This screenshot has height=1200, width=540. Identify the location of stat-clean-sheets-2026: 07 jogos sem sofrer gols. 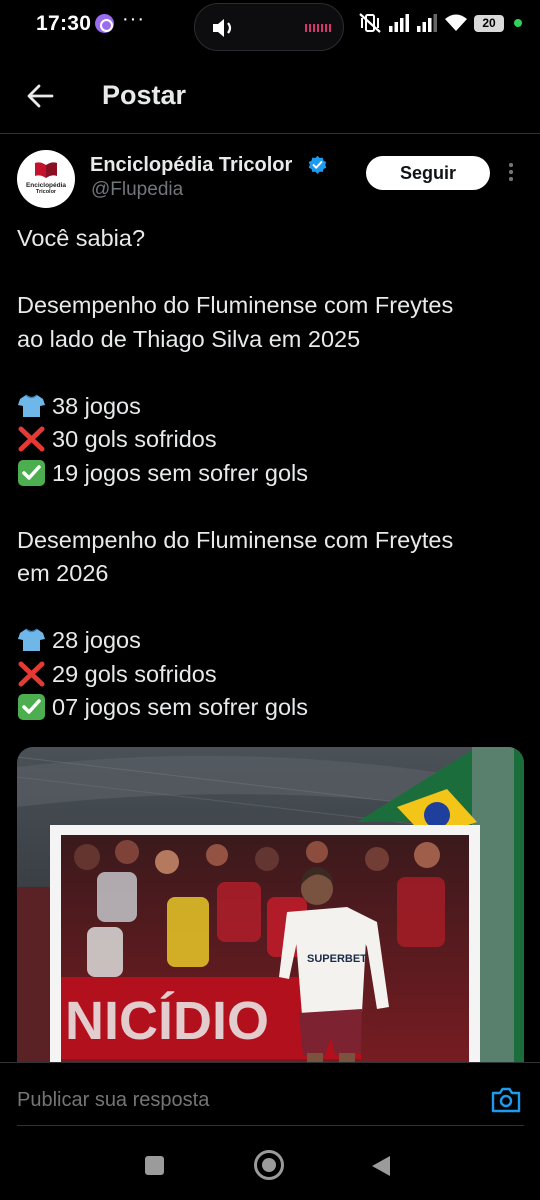
(180, 707).